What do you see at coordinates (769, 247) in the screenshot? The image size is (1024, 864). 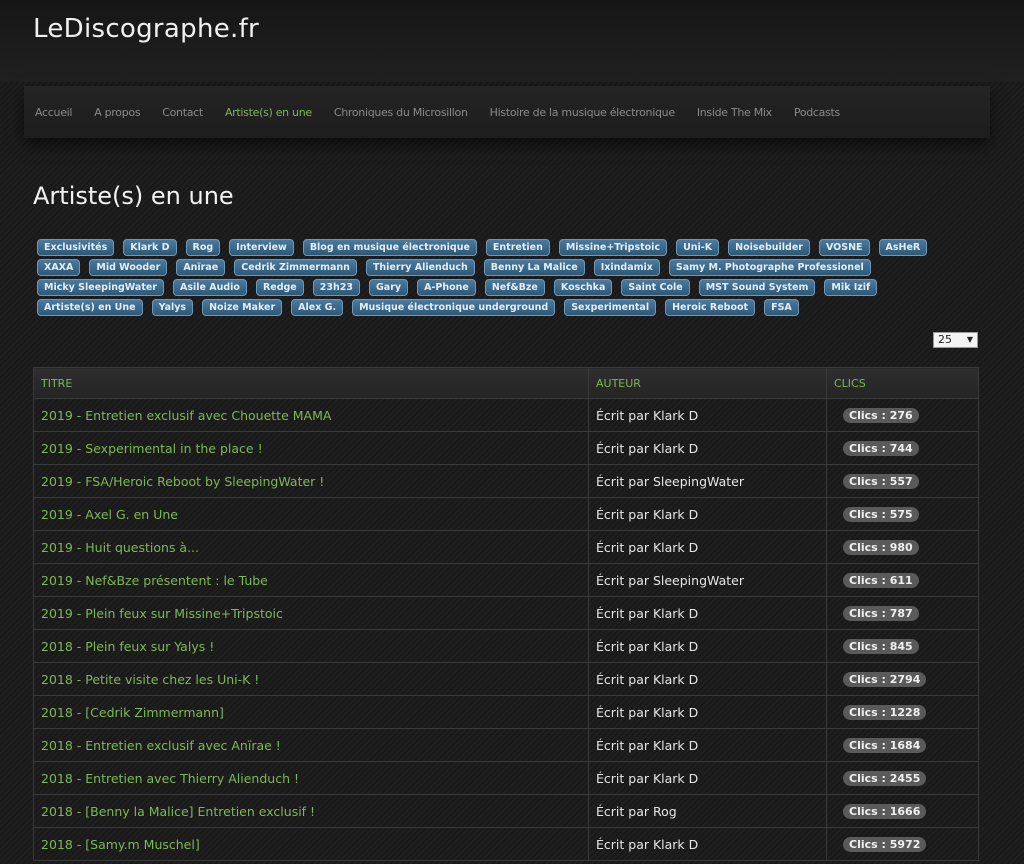 I see `tag-8: Noisebuilder` at bounding box center [769, 247].